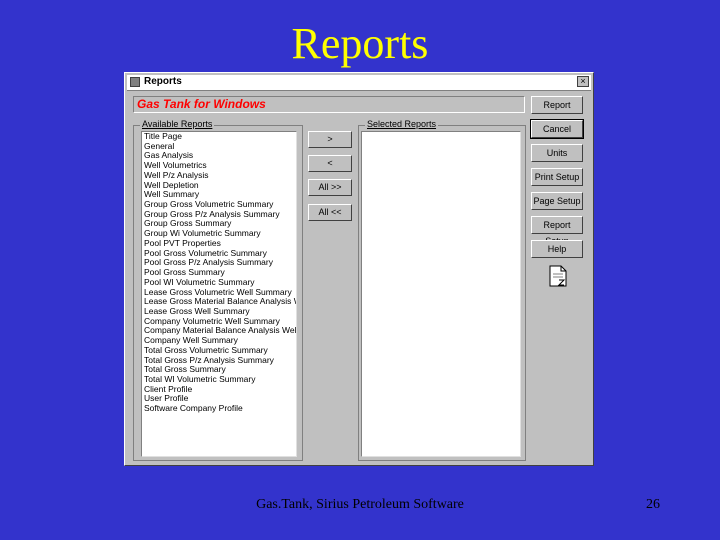  What do you see at coordinates (360, 504) in the screenshot?
I see `footer-text: Gas.Tank, Sirius Petroleum Software` at bounding box center [360, 504].